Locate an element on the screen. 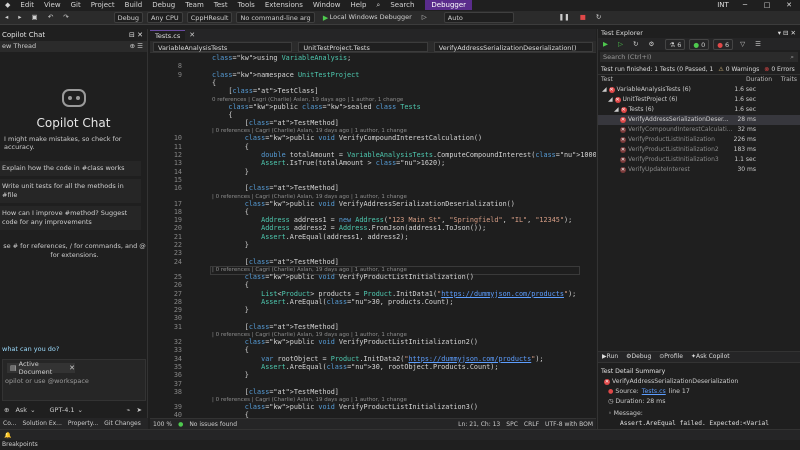  menu-item-window: Window is located at coordinates (327, 5).